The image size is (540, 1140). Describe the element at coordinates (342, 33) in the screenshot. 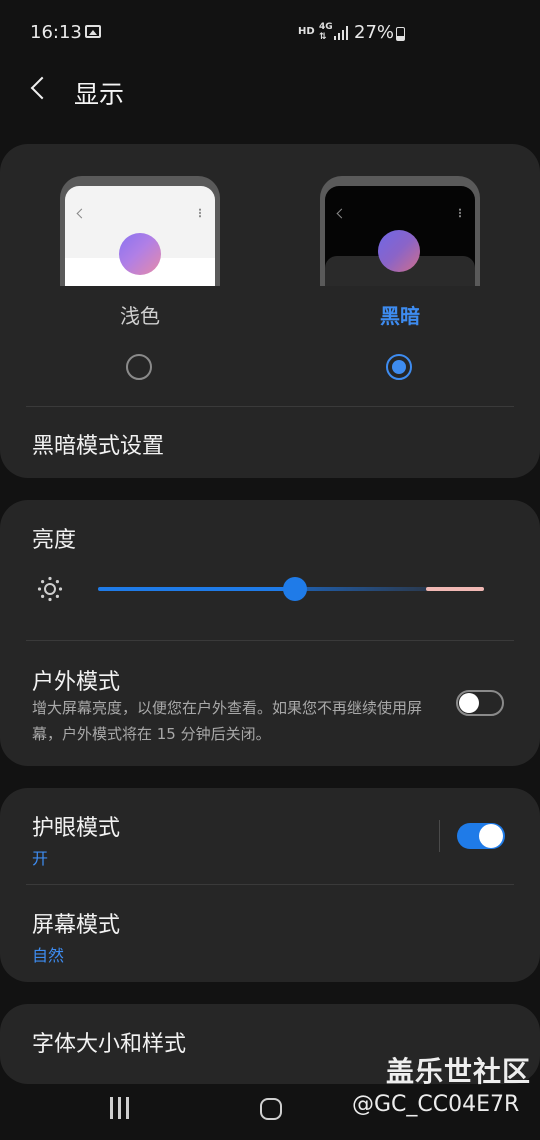

I see `signal-strength-icon` at that location.